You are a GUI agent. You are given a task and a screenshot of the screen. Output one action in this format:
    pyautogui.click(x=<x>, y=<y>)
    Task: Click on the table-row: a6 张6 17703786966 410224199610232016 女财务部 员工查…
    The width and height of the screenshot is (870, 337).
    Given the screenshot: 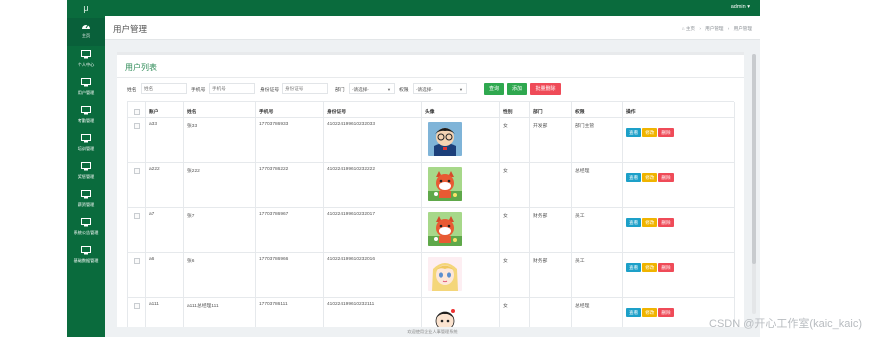 What is the action you would take?
    pyautogui.click(x=431, y=275)
    